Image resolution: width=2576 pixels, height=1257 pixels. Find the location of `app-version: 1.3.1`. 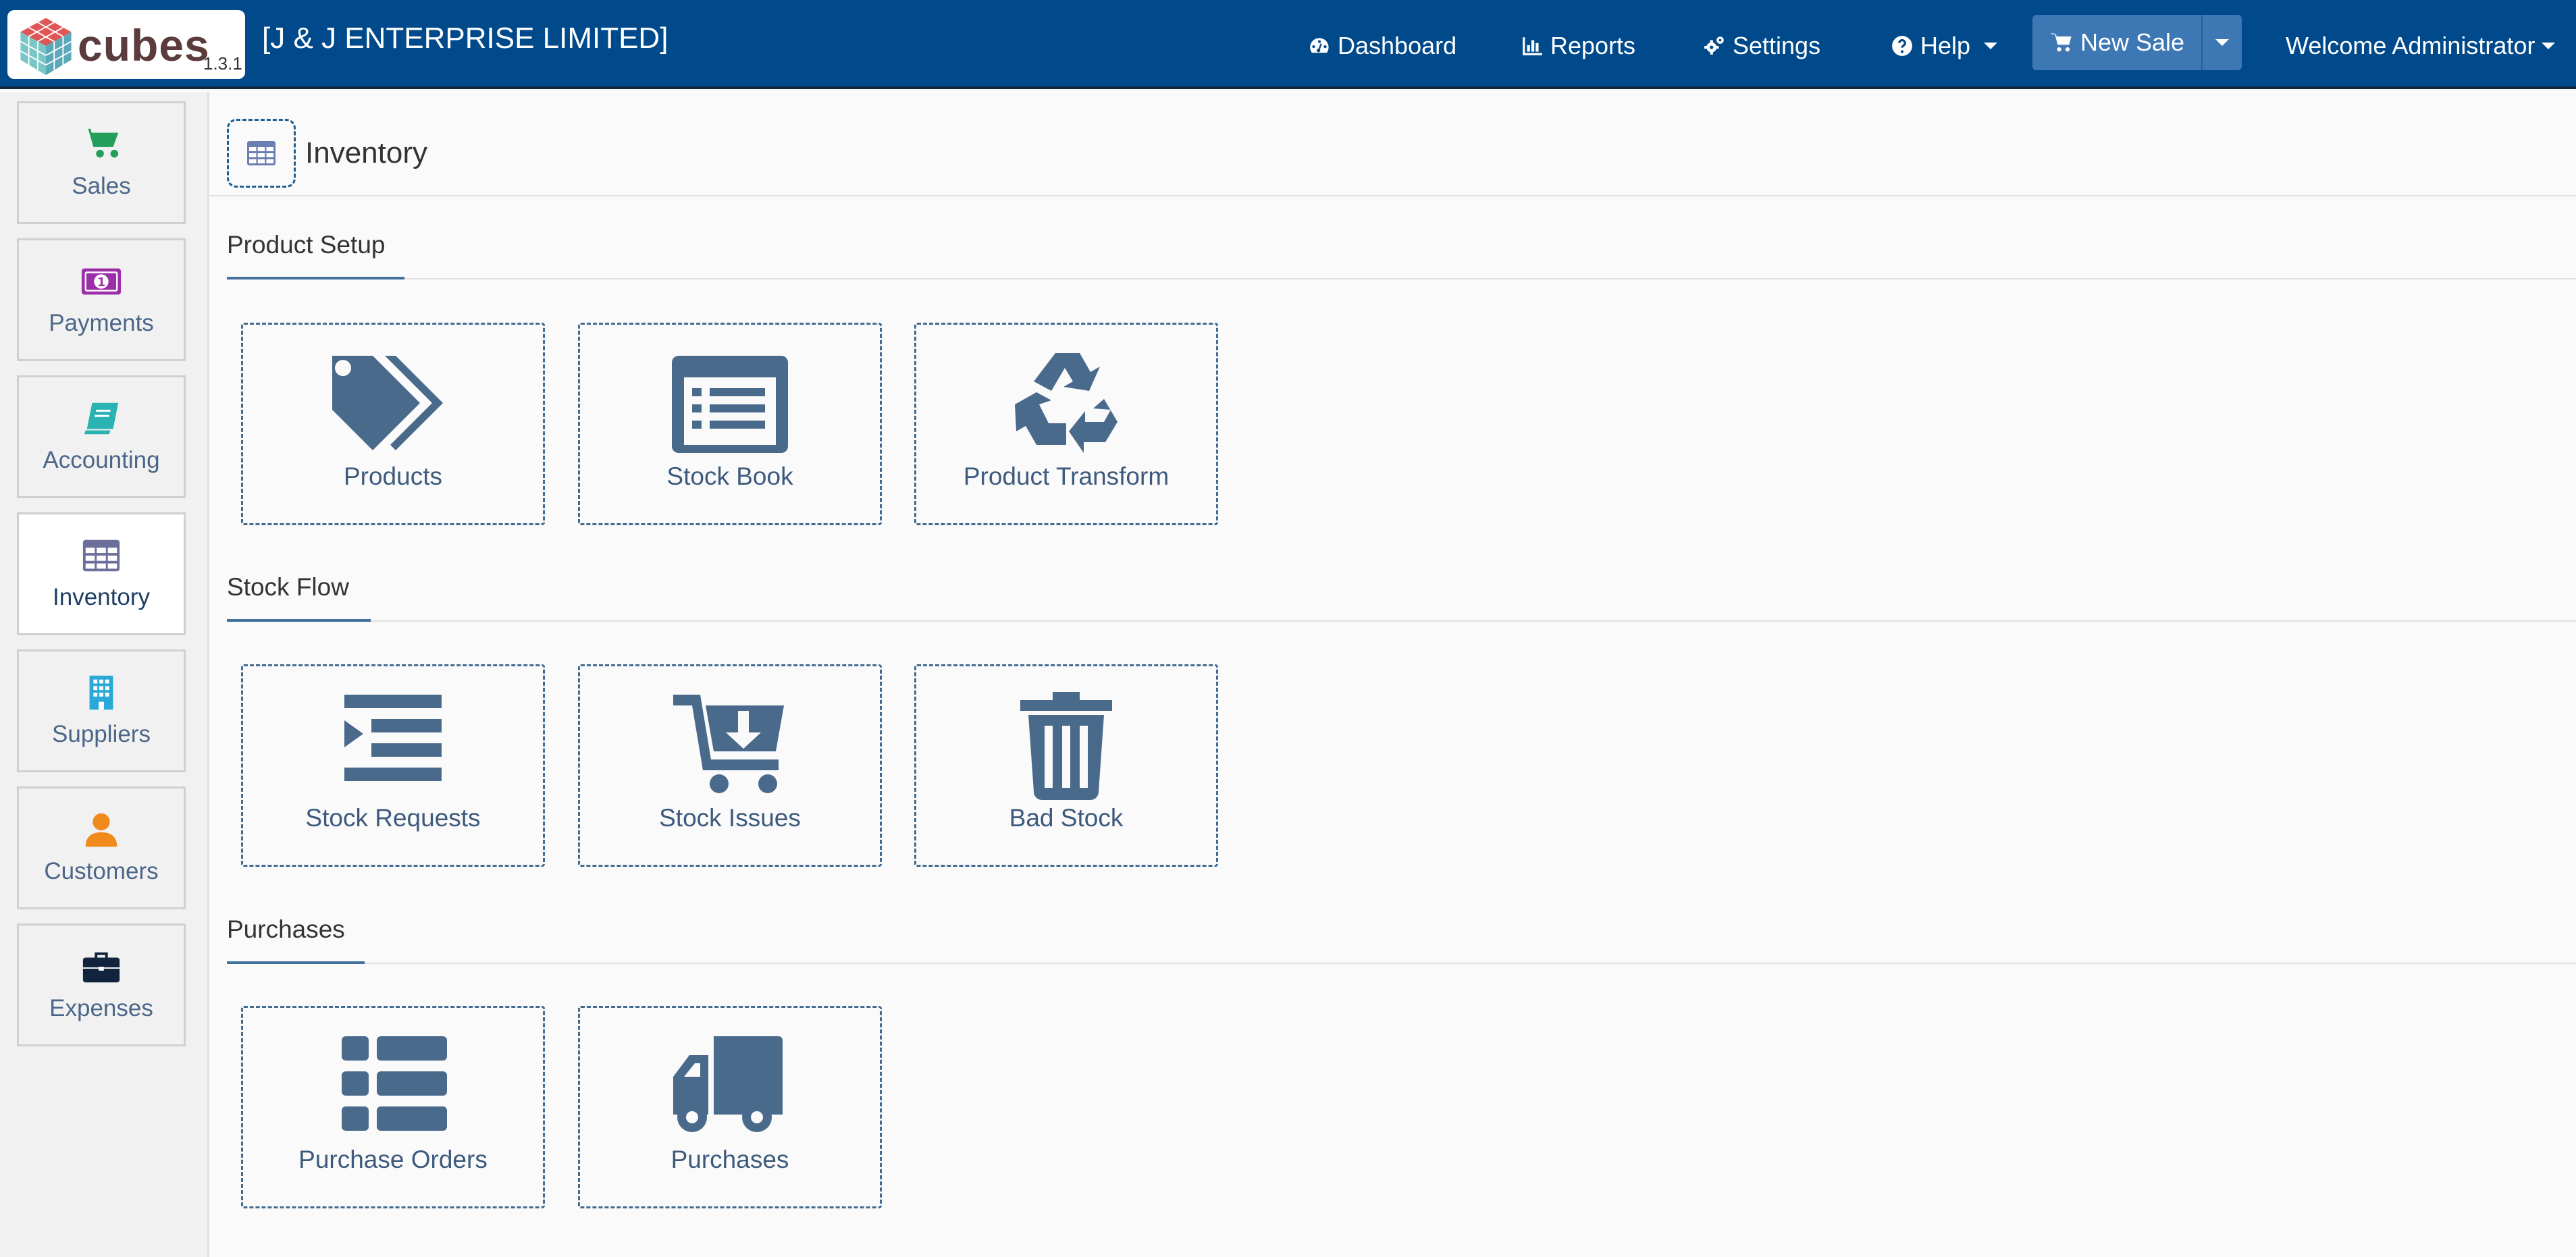

app-version: 1.3.1 is located at coordinates (222, 63).